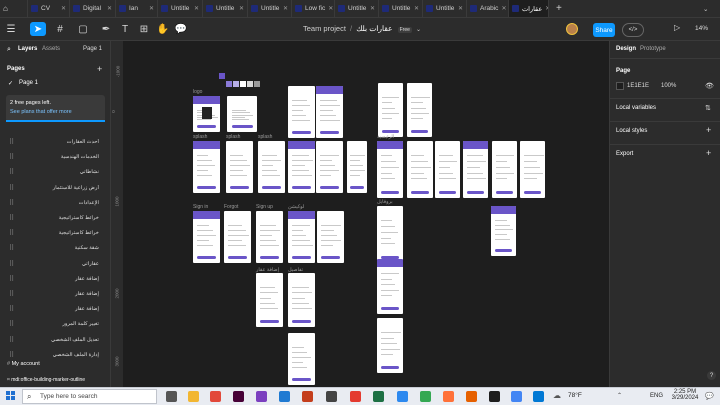  What do you see at coordinates (92, 49) in the screenshot?
I see `page-selector: Page 1` at bounding box center [92, 49].